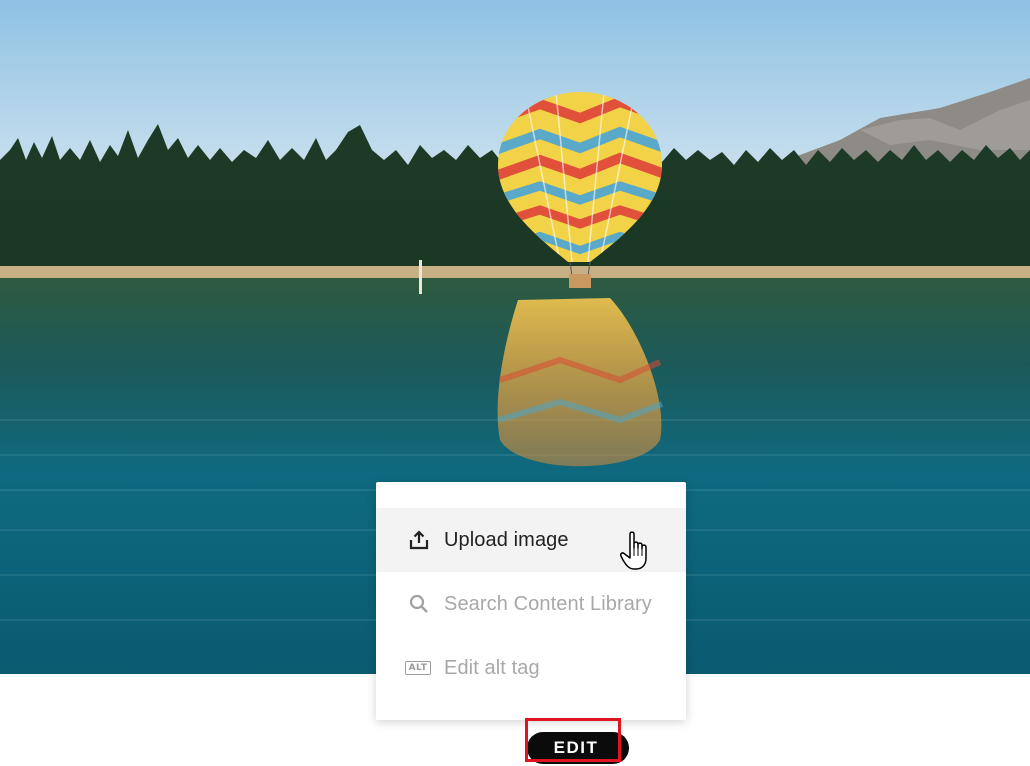  What do you see at coordinates (492, 667) in the screenshot?
I see `edit-alt-tag-label: Edit alt tag` at bounding box center [492, 667].